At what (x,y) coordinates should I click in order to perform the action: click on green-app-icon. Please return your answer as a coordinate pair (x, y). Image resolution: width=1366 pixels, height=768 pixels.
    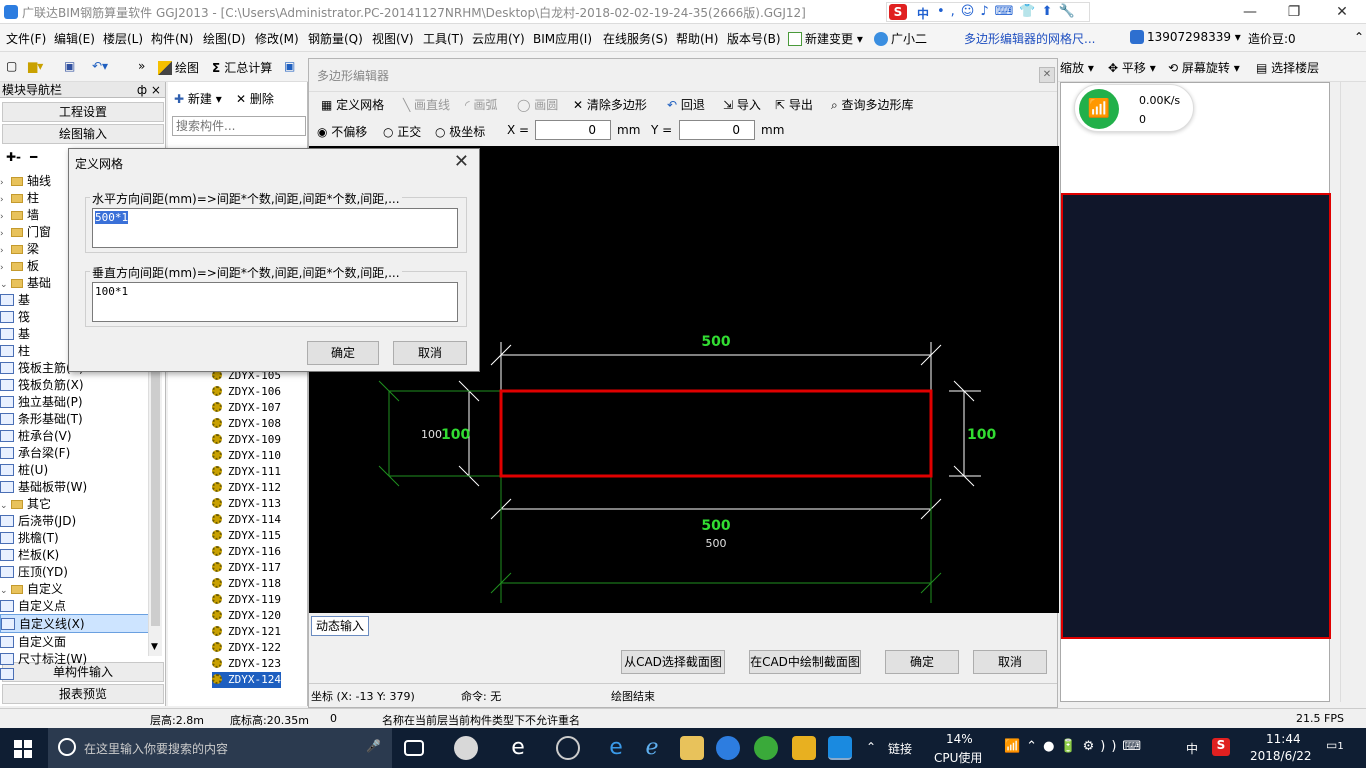
    Looking at the image, I should click on (766, 748).